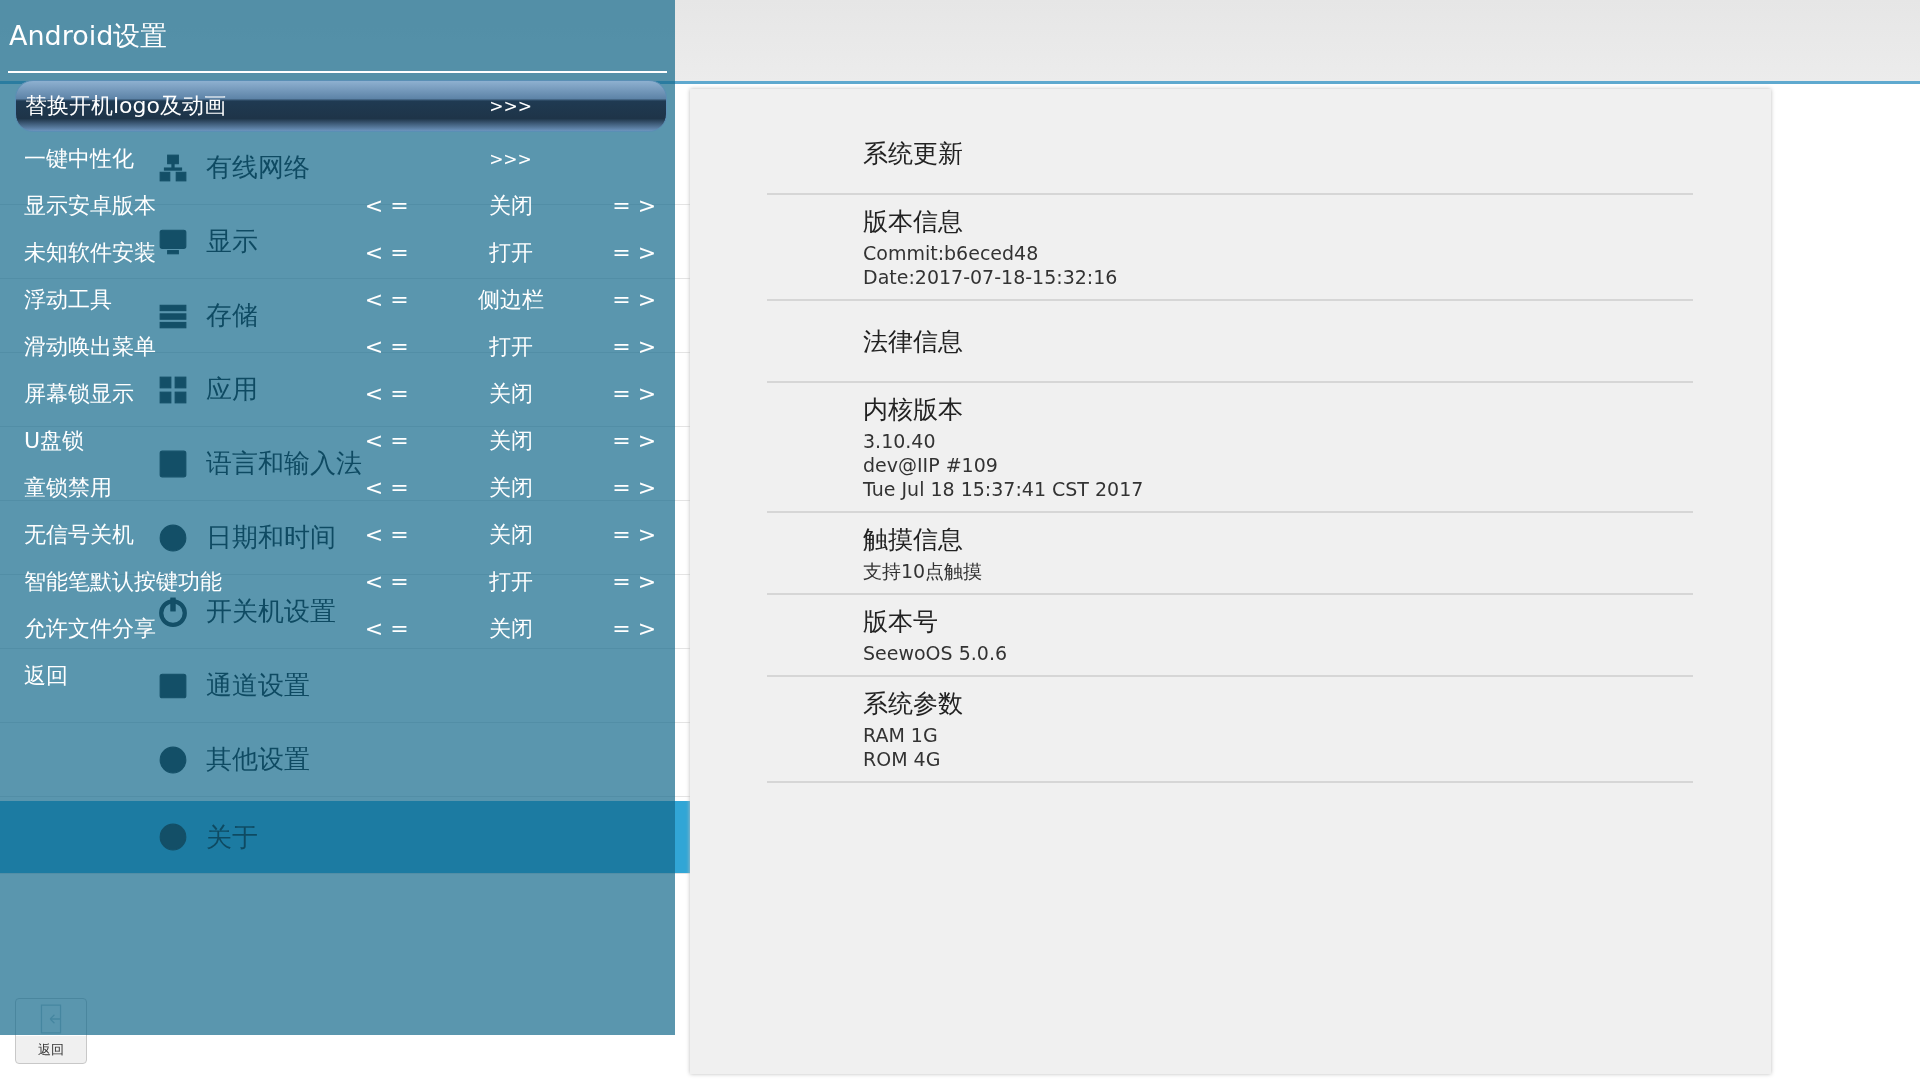  Describe the element at coordinates (901, 735) in the screenshot. I see `info-text: RAM 1G` at that location.